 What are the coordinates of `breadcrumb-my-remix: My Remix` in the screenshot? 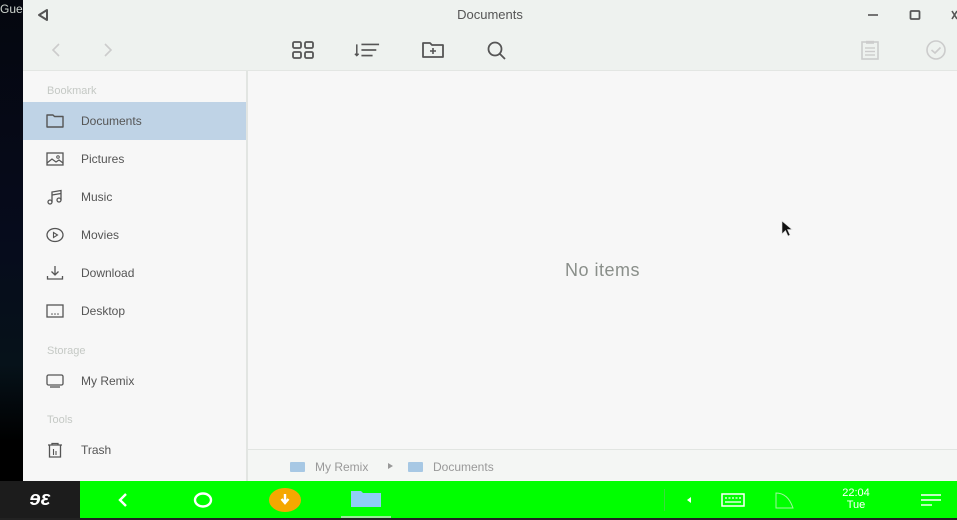 It's located at (329, 467).